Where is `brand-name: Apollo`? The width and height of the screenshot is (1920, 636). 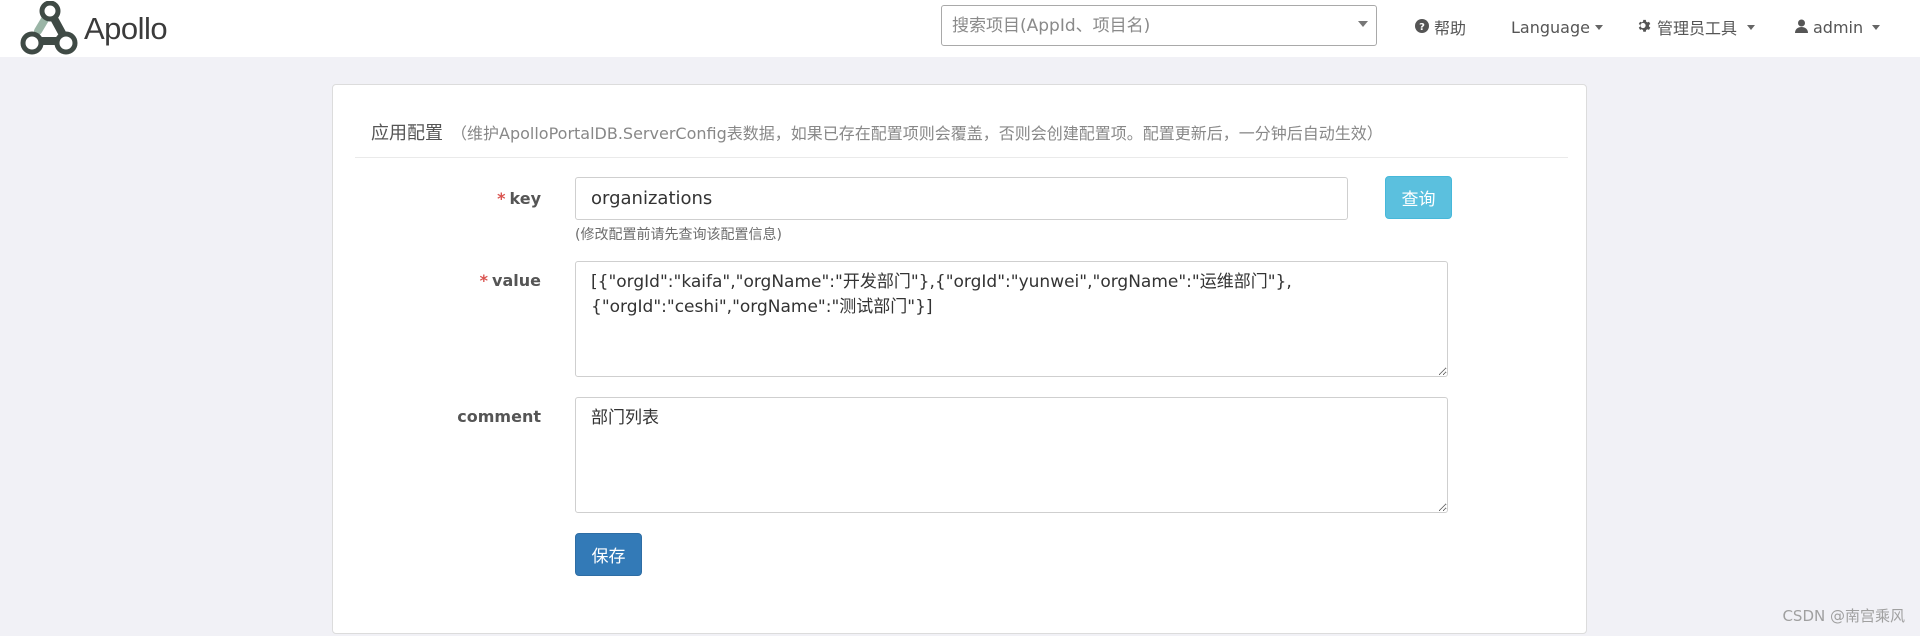 brand-name: Apollo is located at coordinates (126, 28).